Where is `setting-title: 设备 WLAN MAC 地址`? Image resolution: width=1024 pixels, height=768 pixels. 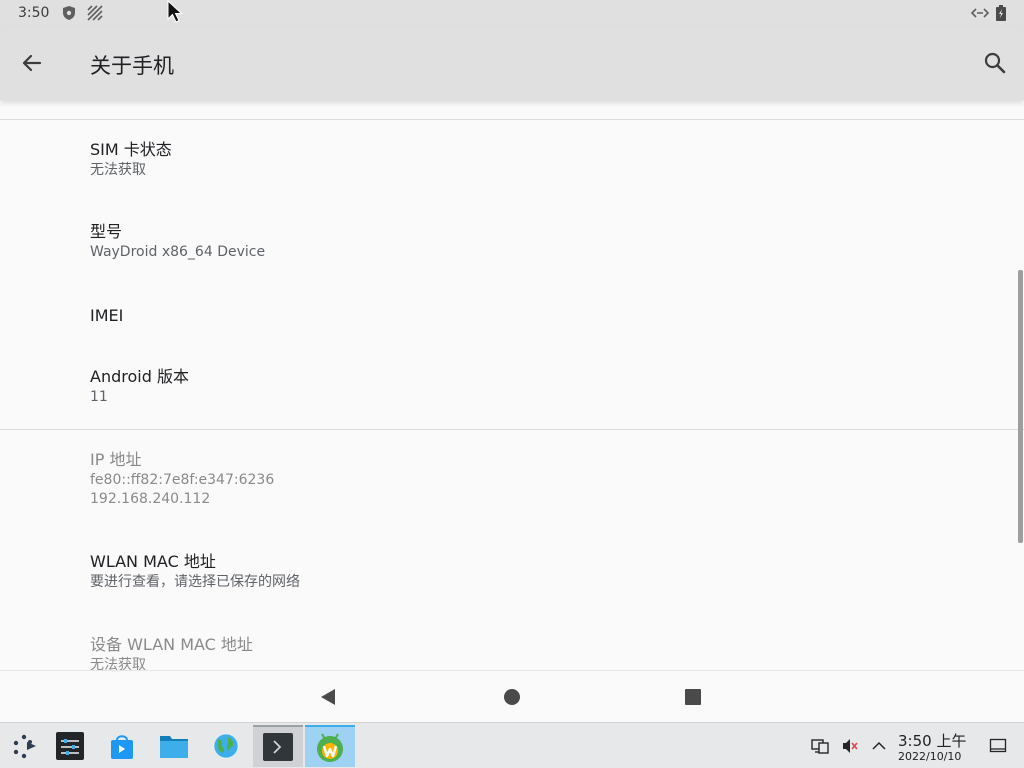
setting-title: 设备 WLAN MAC 地址 is located at coordinates (171, 644).